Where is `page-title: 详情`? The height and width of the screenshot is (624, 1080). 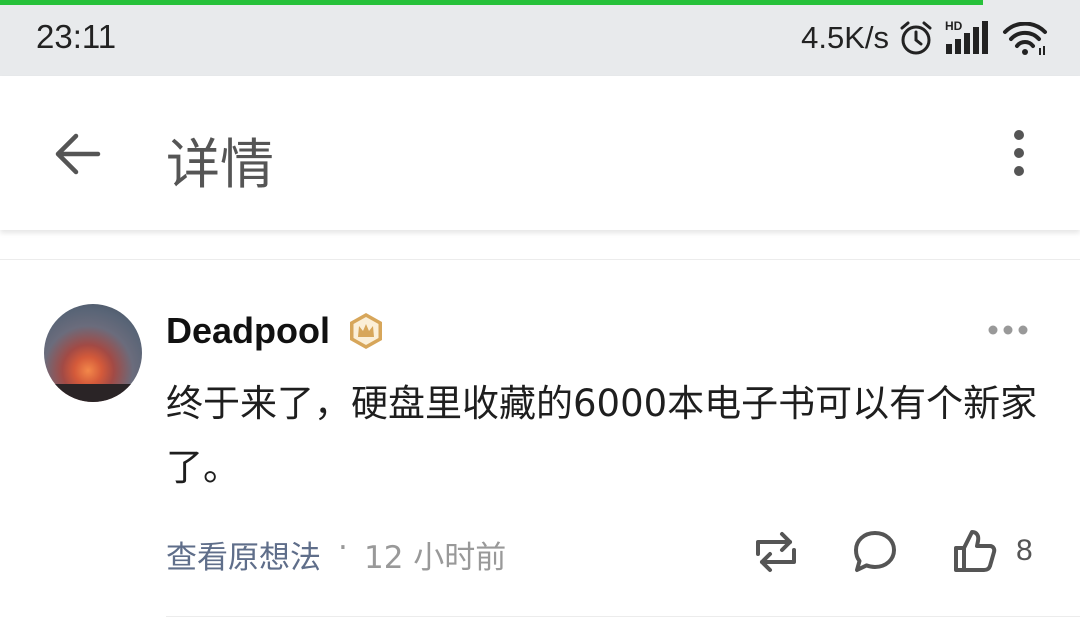
page-title: 详情 is located at coordinates (220, 164).